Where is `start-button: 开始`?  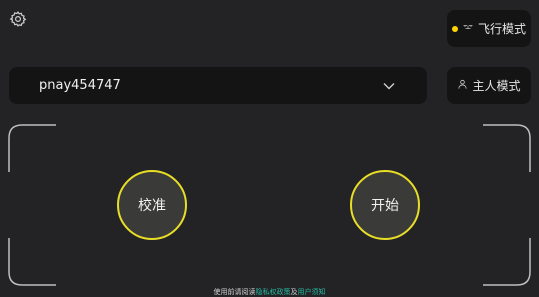
start-button: 开始 is located at coordinates (385, 205).